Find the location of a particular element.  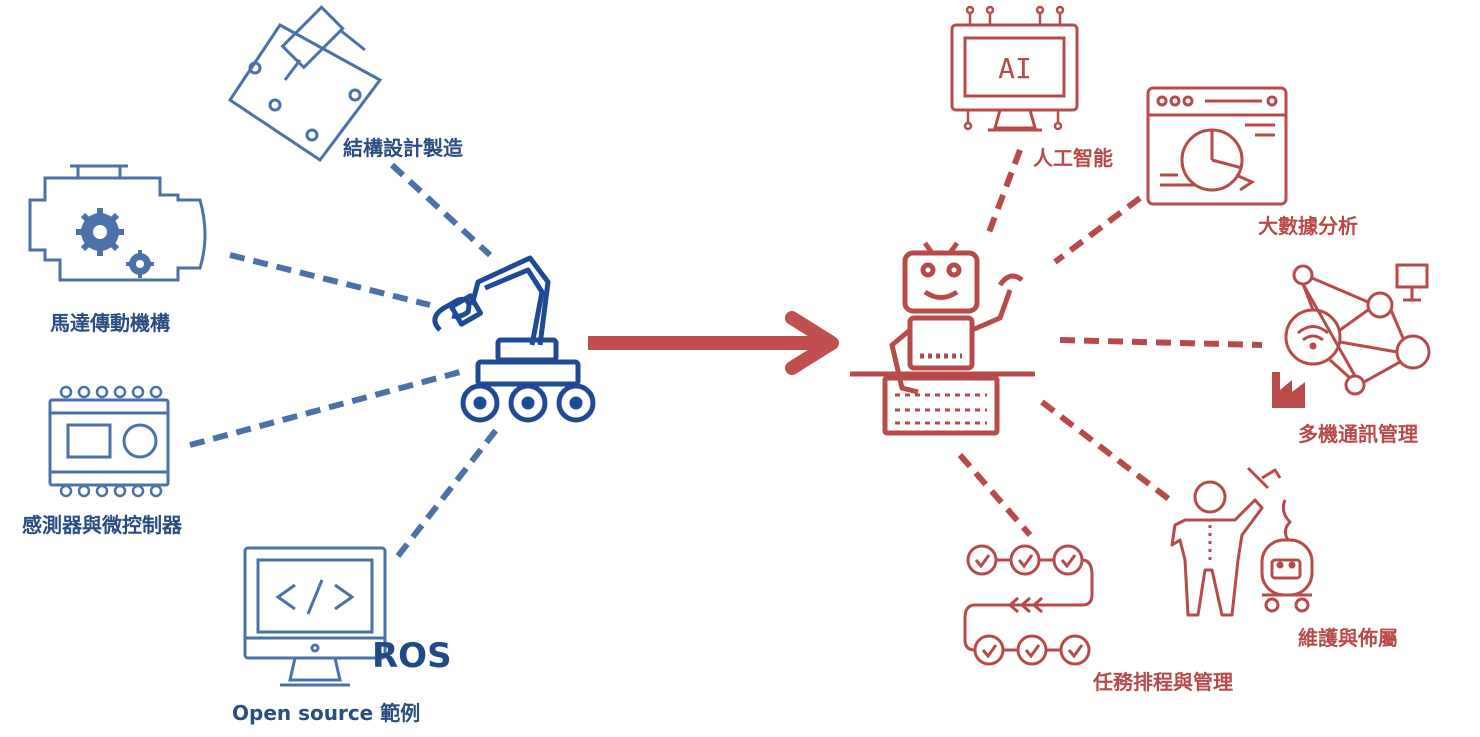

label-motor: 馬達傳動機構 is located at coordinates (110, 323).